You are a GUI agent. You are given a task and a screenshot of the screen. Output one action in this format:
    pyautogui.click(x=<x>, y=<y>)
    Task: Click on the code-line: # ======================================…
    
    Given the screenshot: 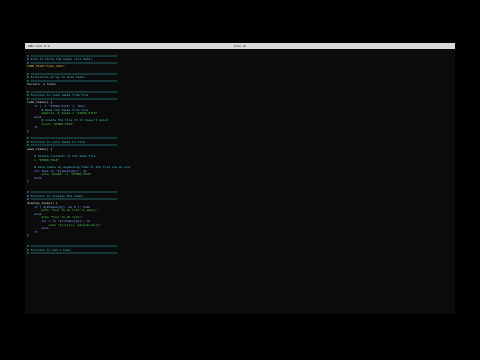 What is the action you would take?
    pyautogui.click(x=240, y=254)
    